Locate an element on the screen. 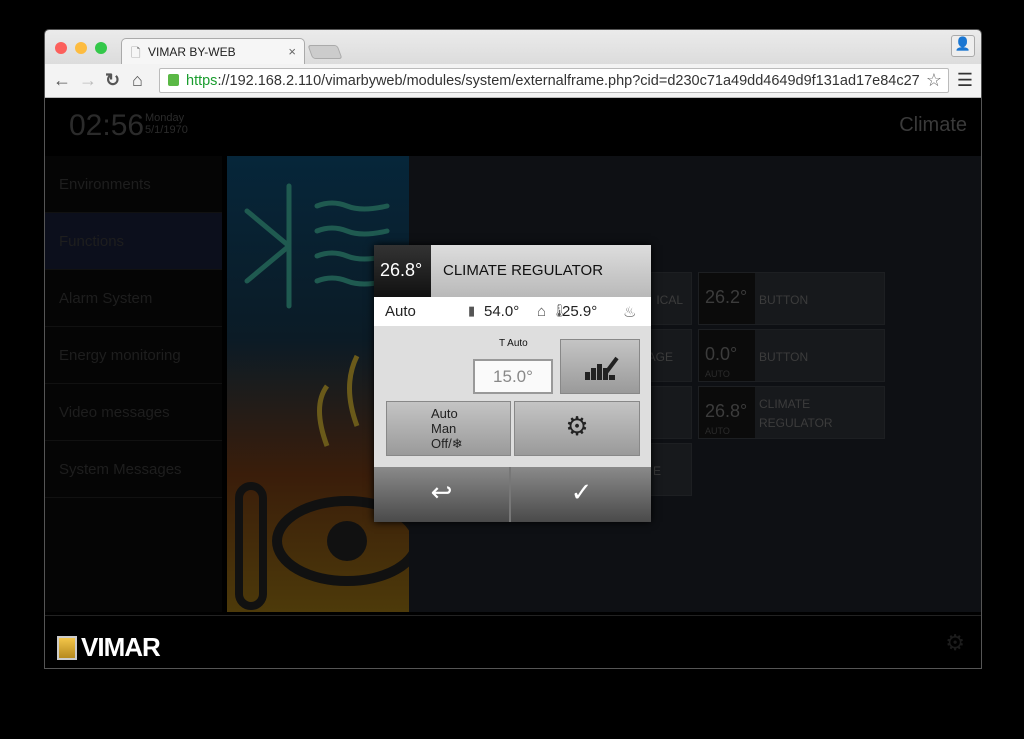 This screenshot has height=739, width=1024. bookmark-star-icon: ☆ is located at coordinates (934, 80).